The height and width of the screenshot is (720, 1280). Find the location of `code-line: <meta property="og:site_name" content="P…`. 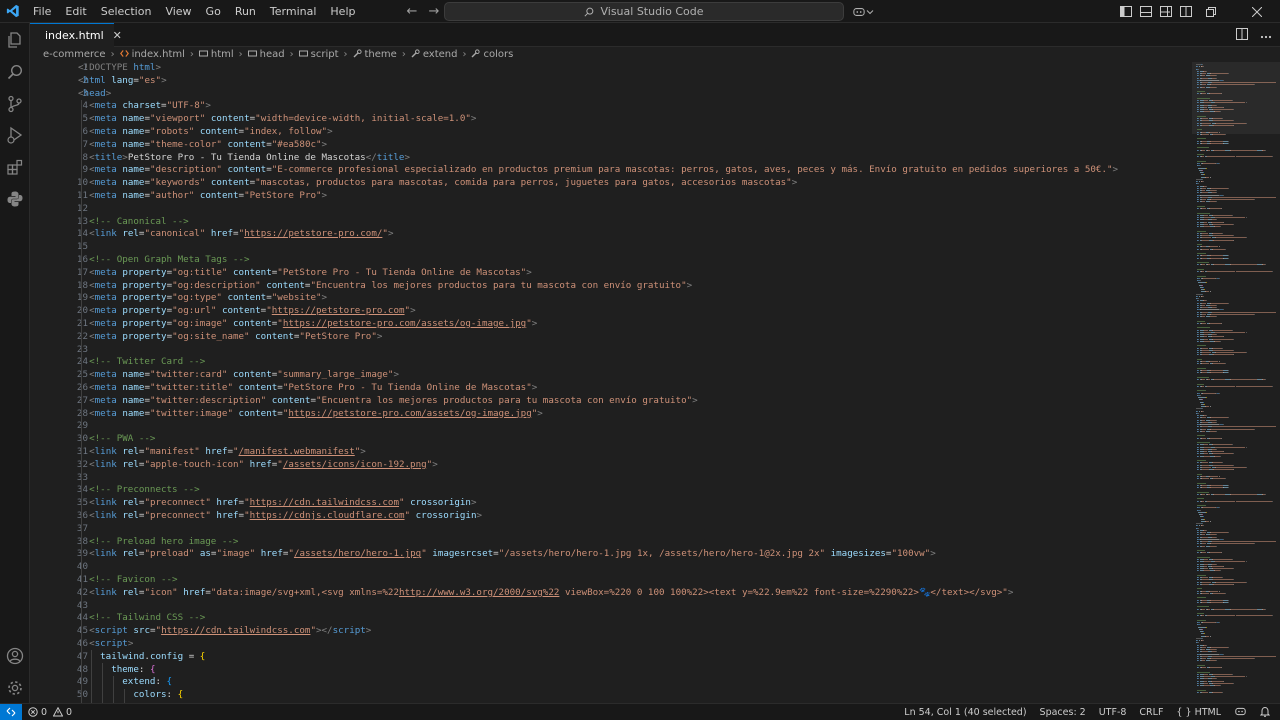

code-line: <meta property="og:site_name" content="P… is located at coordinates (230, 337).